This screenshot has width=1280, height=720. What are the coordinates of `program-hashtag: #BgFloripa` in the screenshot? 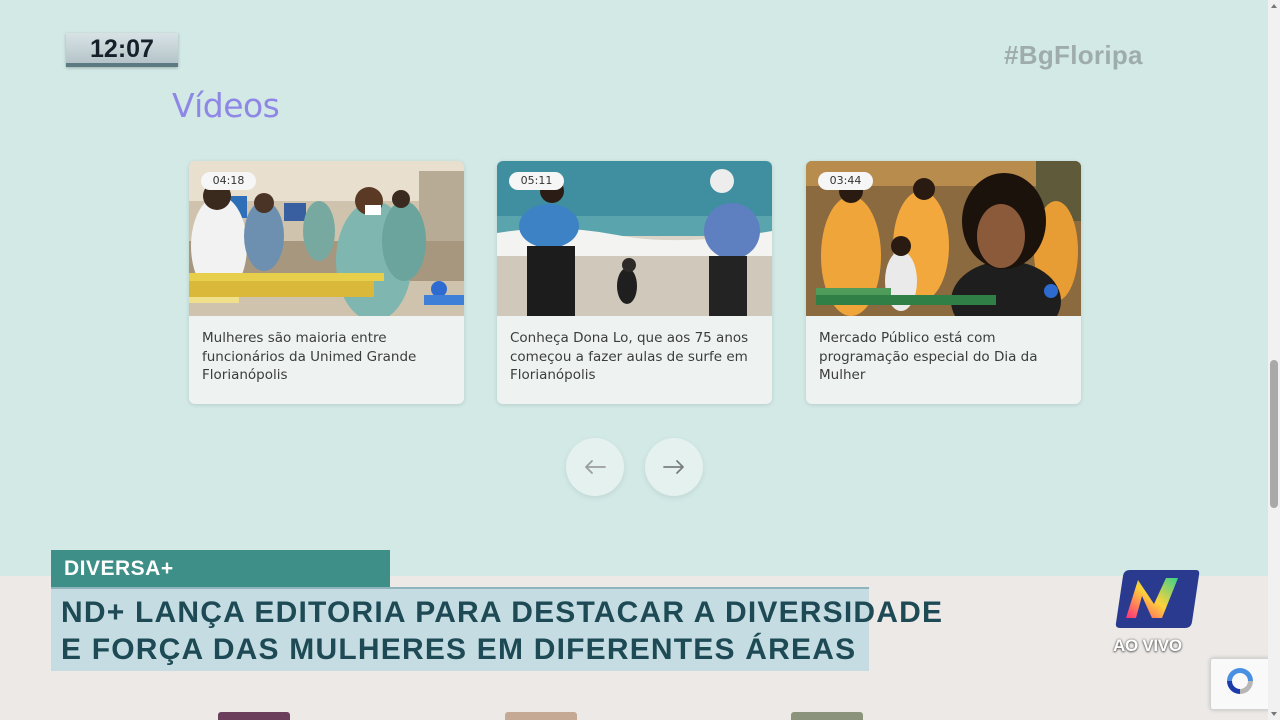 It's located at (1073, 55).